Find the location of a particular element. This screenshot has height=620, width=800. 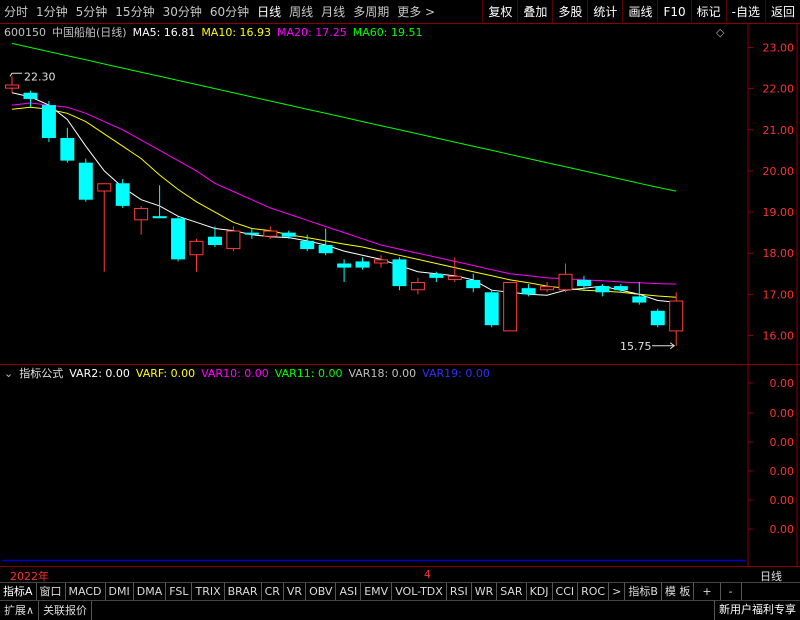

new-user-promo: 新用户福利专享 is located at coordinates (757, 610).